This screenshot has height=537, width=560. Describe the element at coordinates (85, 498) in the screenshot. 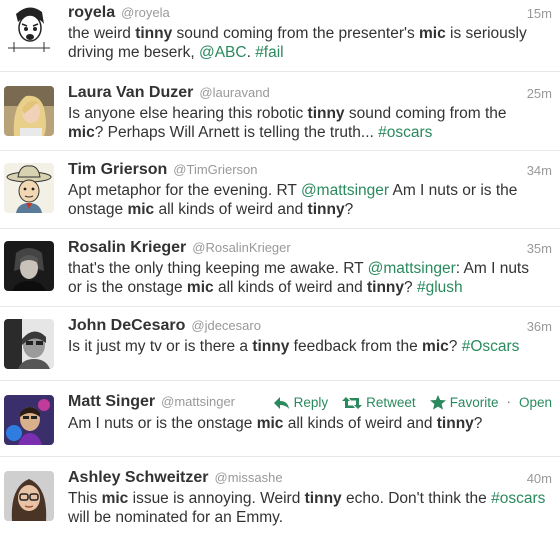

I see `tweet-text-fragment: This` at that location.